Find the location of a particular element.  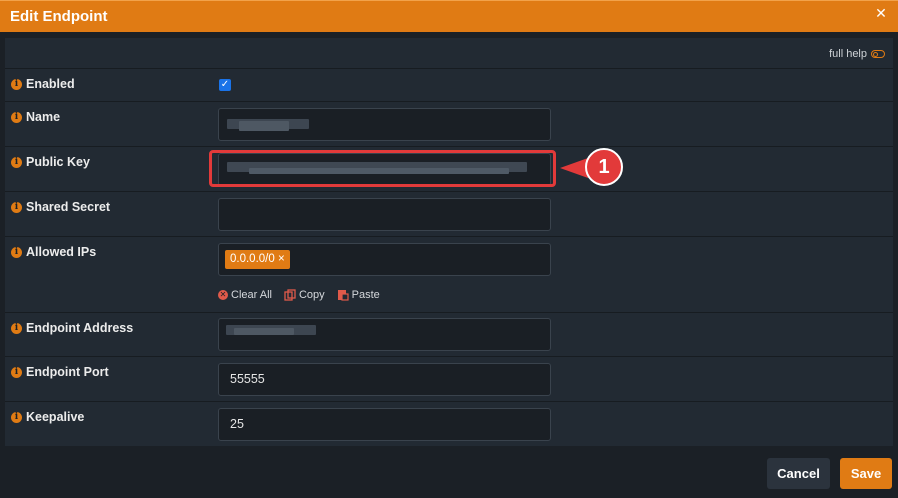

public-key-label: Public Key is located at coordinates (58, 162).